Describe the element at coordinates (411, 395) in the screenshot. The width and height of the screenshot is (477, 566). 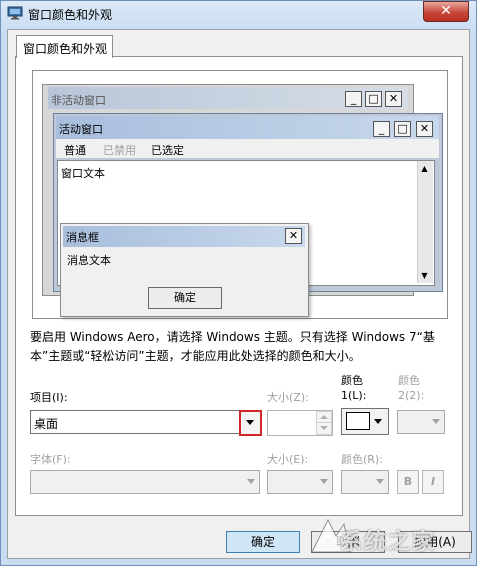
I see `color2-label-line2: 2(2):` at that location.